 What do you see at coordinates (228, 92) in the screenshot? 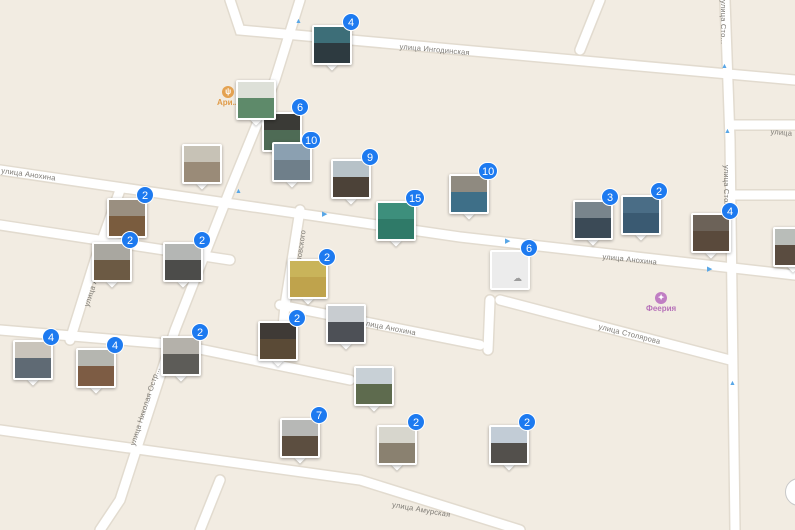
I see `restaurant-icon: ψ` at bounding box center [228, 92].